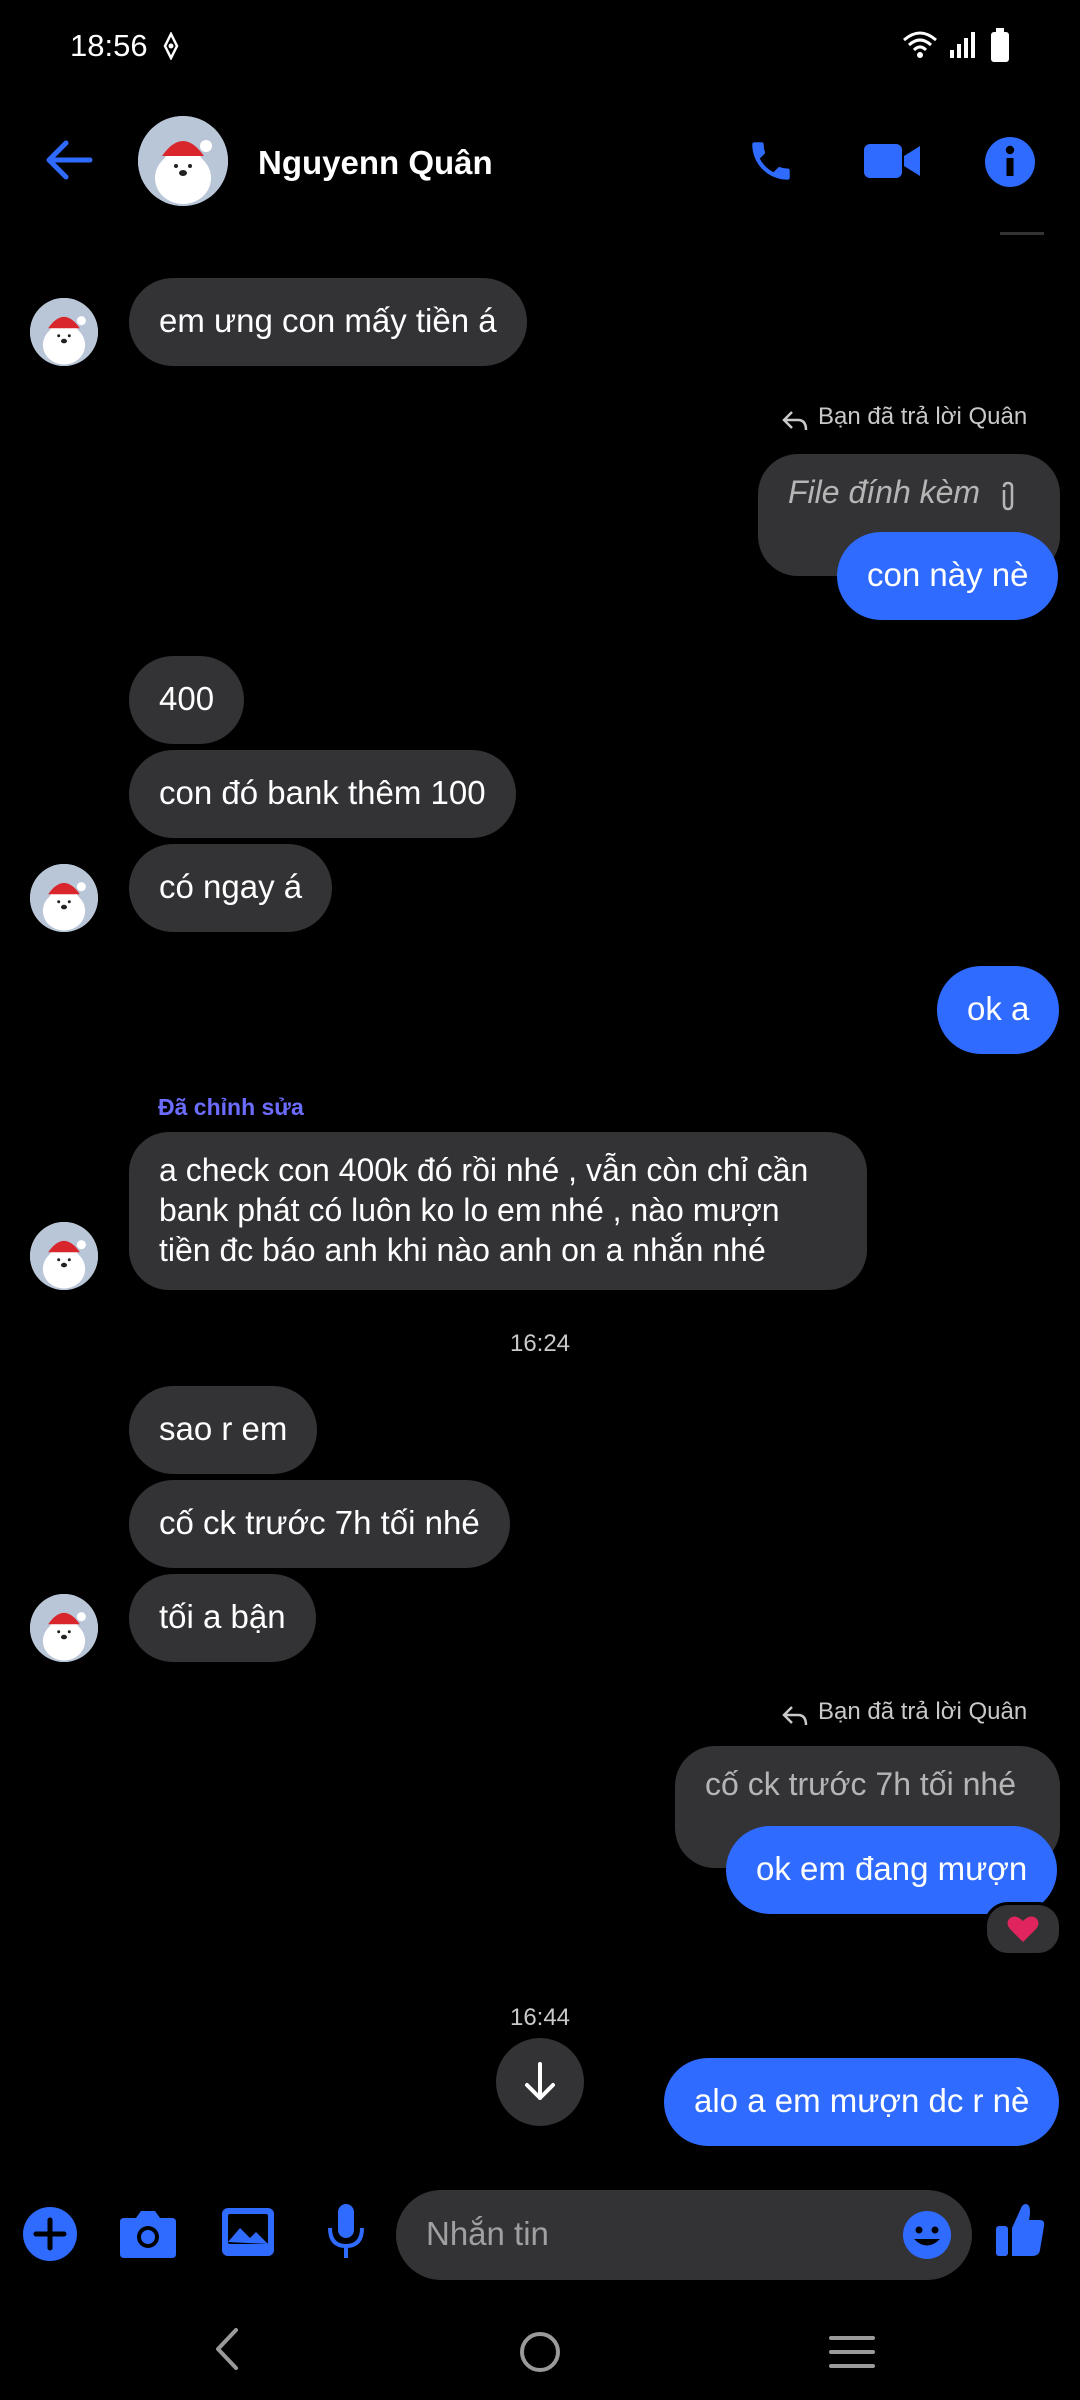 Image resolution: width=1080 pixels, height=2400 pixels. What do you see at coordinates (862, 2102) in the screenshot?
I see `message-bubble-sent: alo a em mượn dc r nè` at bounding box center [862, 2102].